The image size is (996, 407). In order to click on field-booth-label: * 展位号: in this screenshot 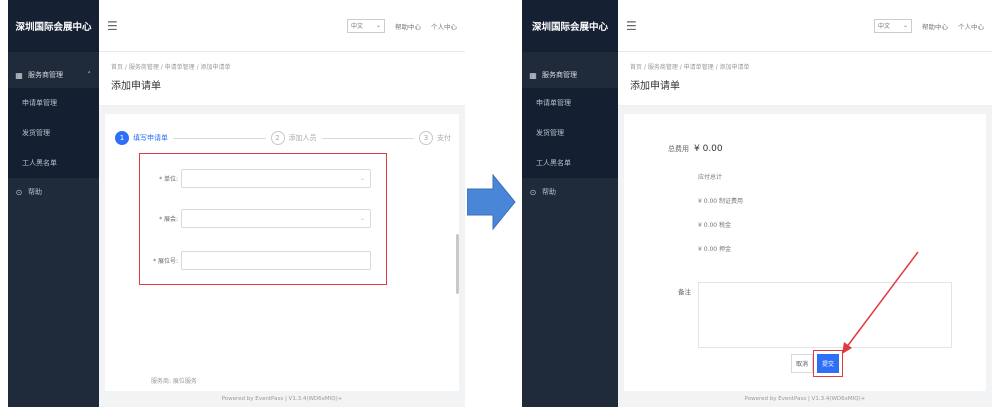, I will do `click(165, 261)`.